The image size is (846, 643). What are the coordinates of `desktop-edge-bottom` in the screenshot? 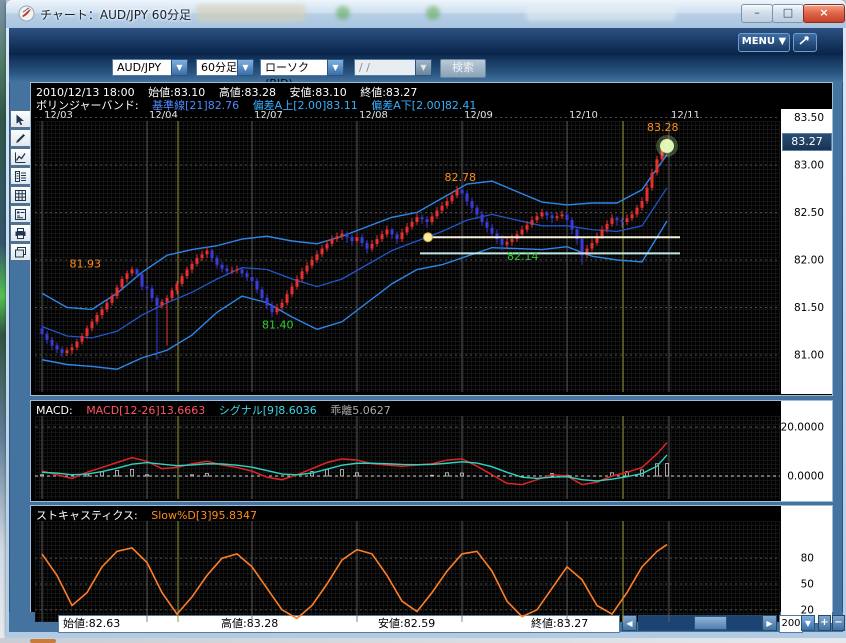 It's located at (423, 640).